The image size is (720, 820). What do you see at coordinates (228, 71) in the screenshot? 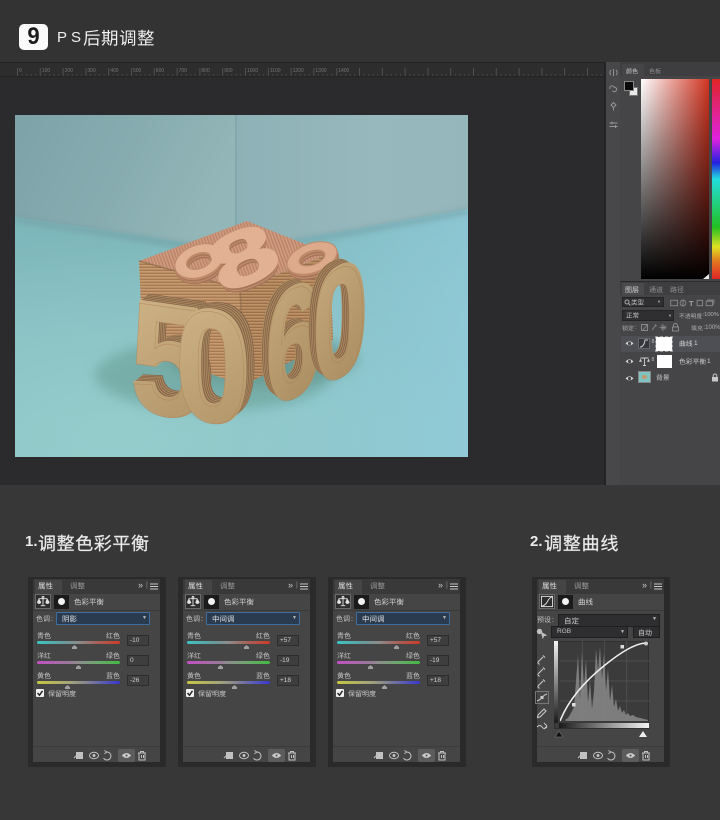
I see `svg-text: 900` at bounding box center [228, 71].